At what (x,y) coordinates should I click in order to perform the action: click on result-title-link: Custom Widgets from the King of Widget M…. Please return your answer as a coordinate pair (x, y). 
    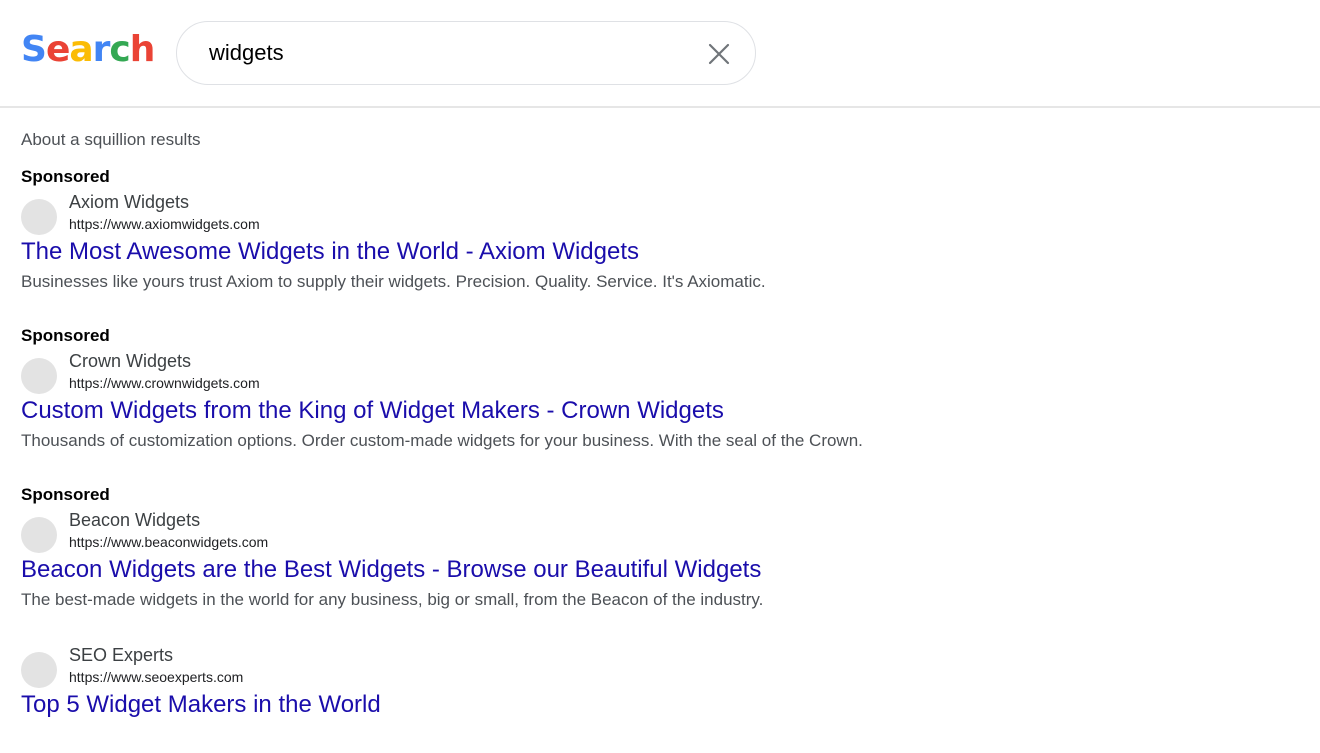
    Looking at the image, I should click on (571, 411).